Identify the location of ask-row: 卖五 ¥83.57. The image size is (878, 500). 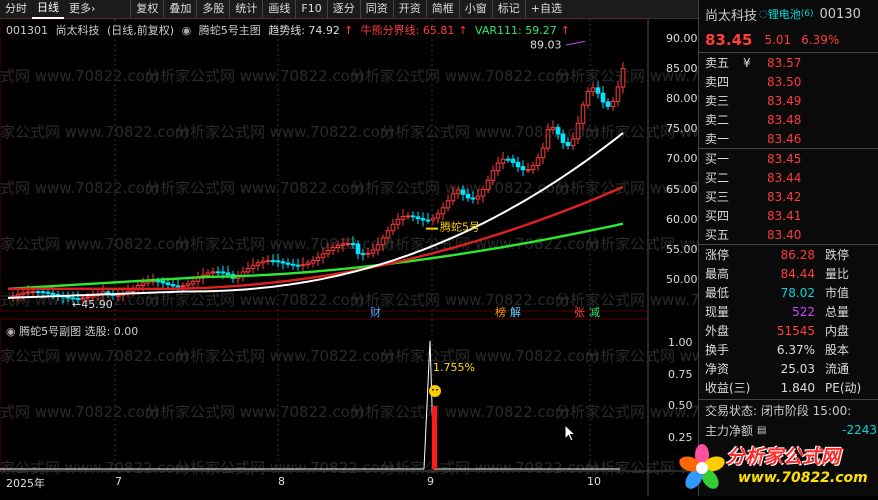
(788, 62).